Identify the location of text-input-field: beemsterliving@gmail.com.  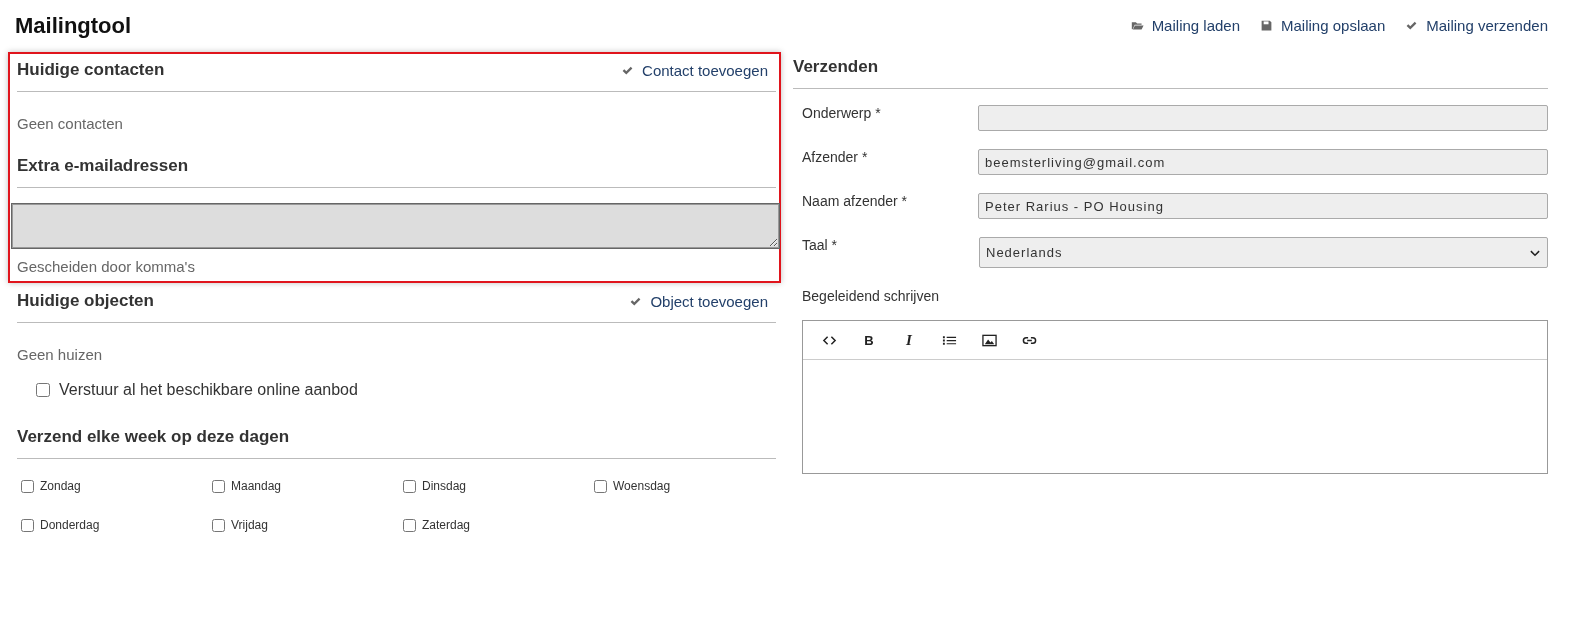
(1263, 162).